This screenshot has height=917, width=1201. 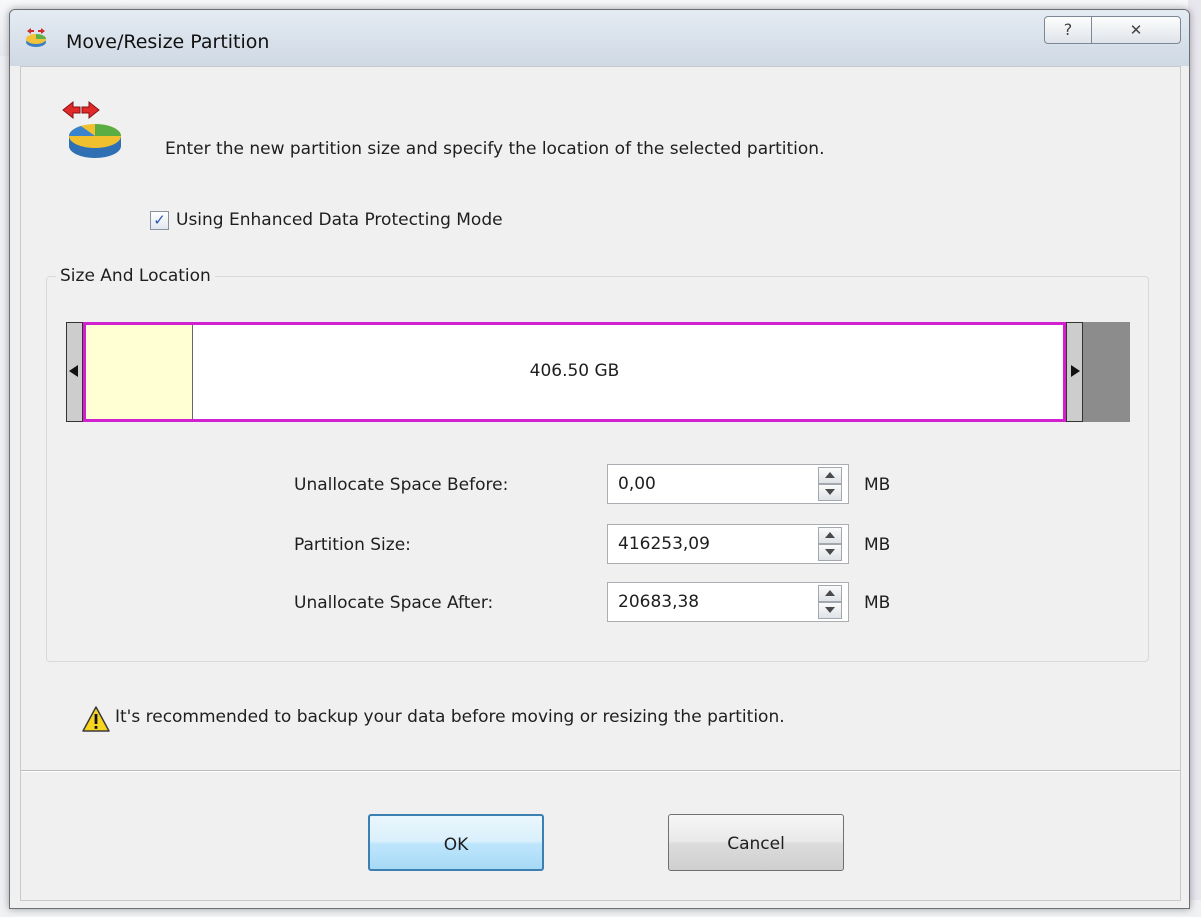 I want to click on title-bar: Move/Resize Partition ? ✕, so click(x=599, y=38).